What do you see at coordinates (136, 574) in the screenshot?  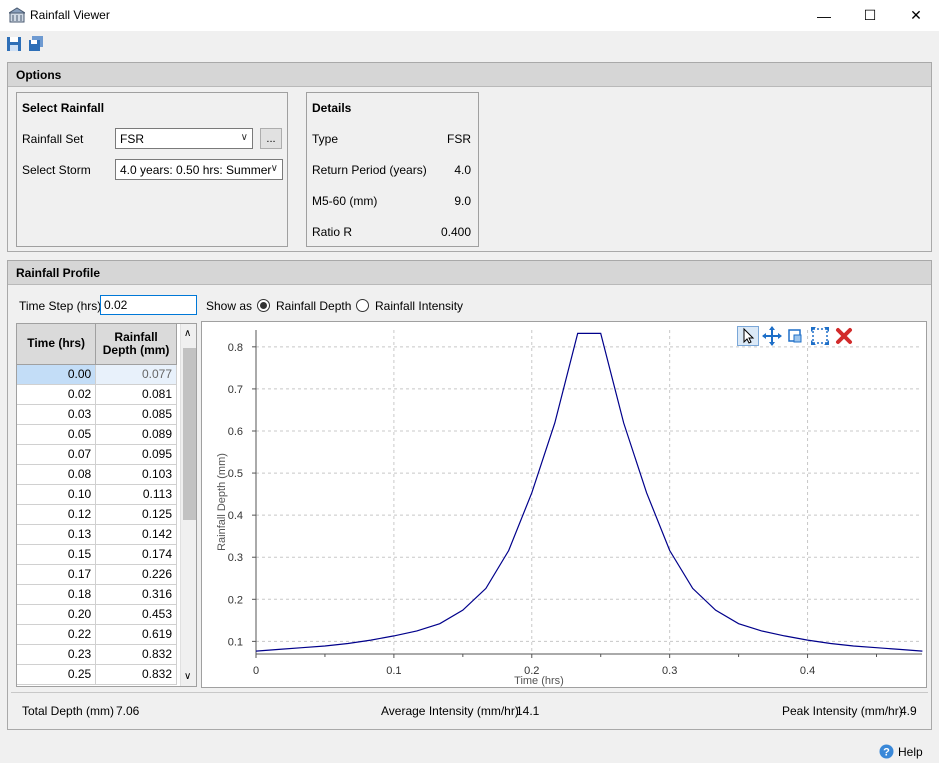 I see `cell-depth: 0.226` at bounding box center [136, 574].